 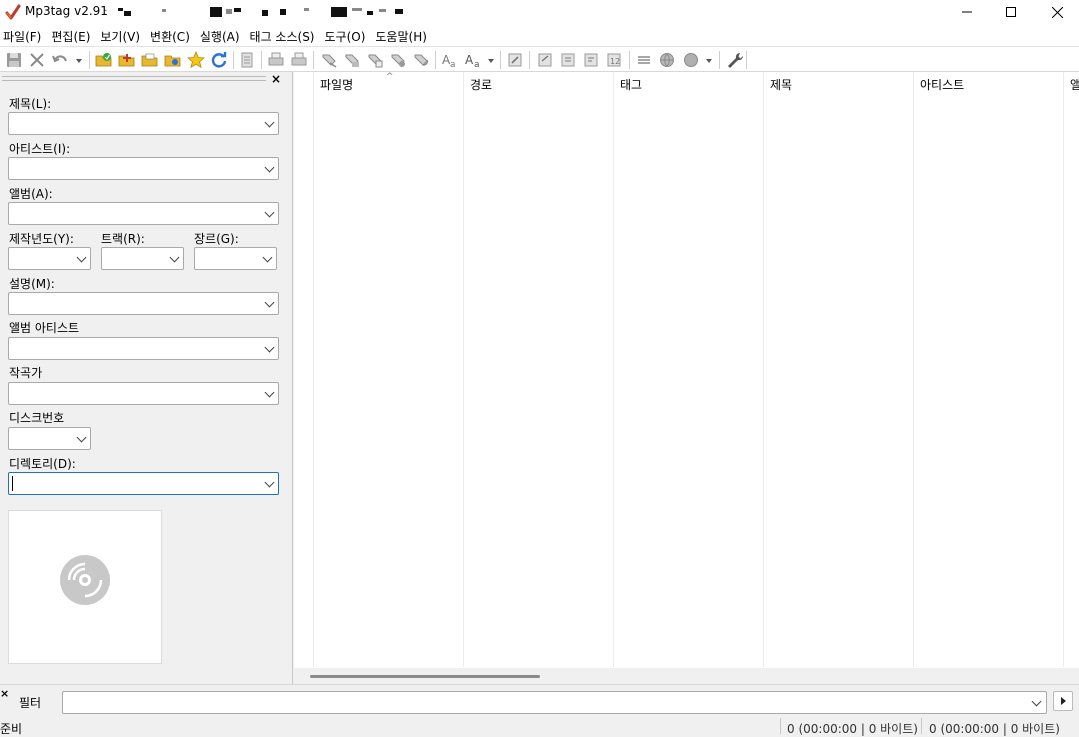 I want to click on track-label: 트랙(R):, so click(x=123, y=239).